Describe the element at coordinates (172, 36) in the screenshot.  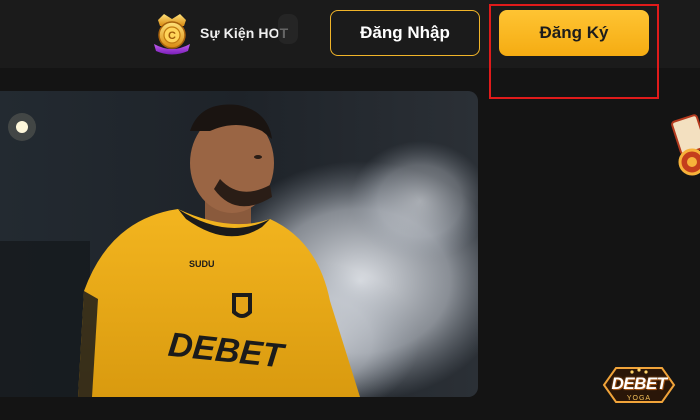
I see `svg-text: C` at that location.